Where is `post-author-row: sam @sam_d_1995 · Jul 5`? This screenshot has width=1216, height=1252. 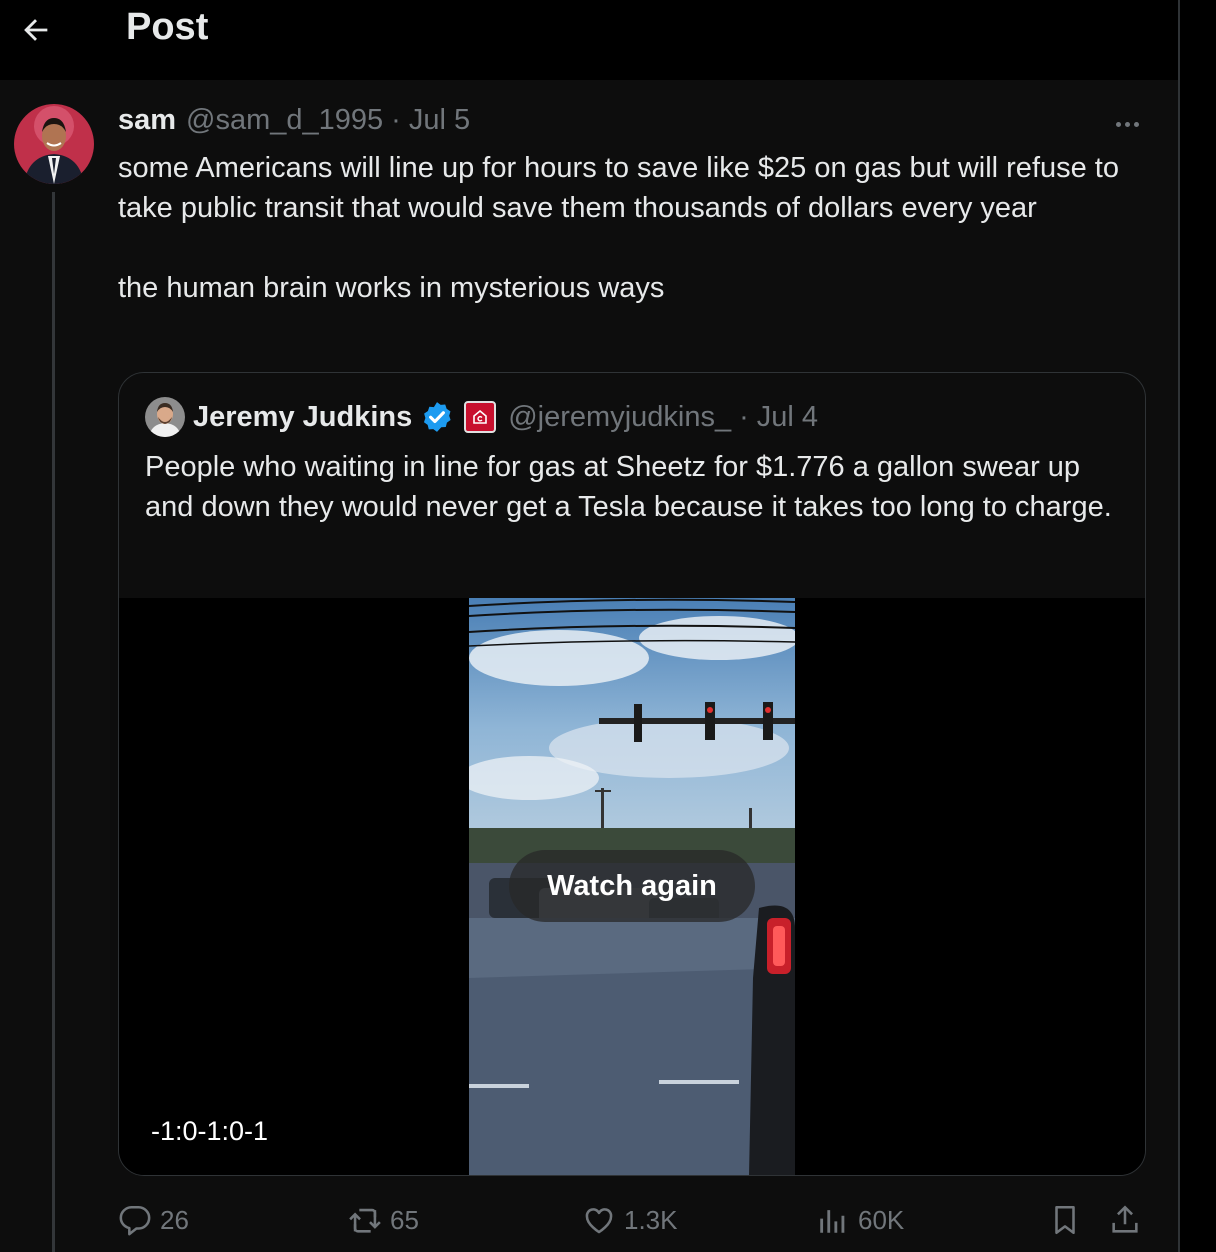
post-author-row: sam @sam_d_1995 · Jul 5 is located at coordinates (294, 120).